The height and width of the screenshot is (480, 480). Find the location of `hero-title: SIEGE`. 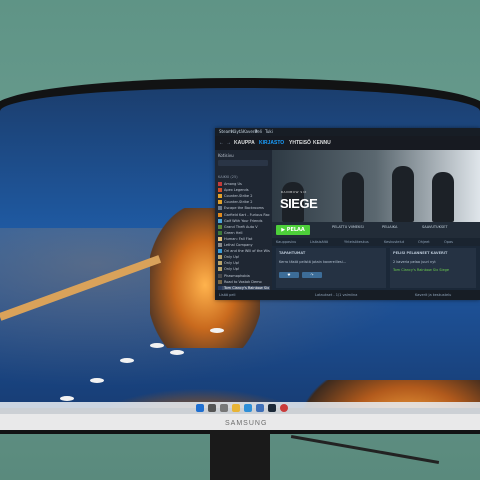

hero-title: SIEGE is located at coordinates (299, 203).